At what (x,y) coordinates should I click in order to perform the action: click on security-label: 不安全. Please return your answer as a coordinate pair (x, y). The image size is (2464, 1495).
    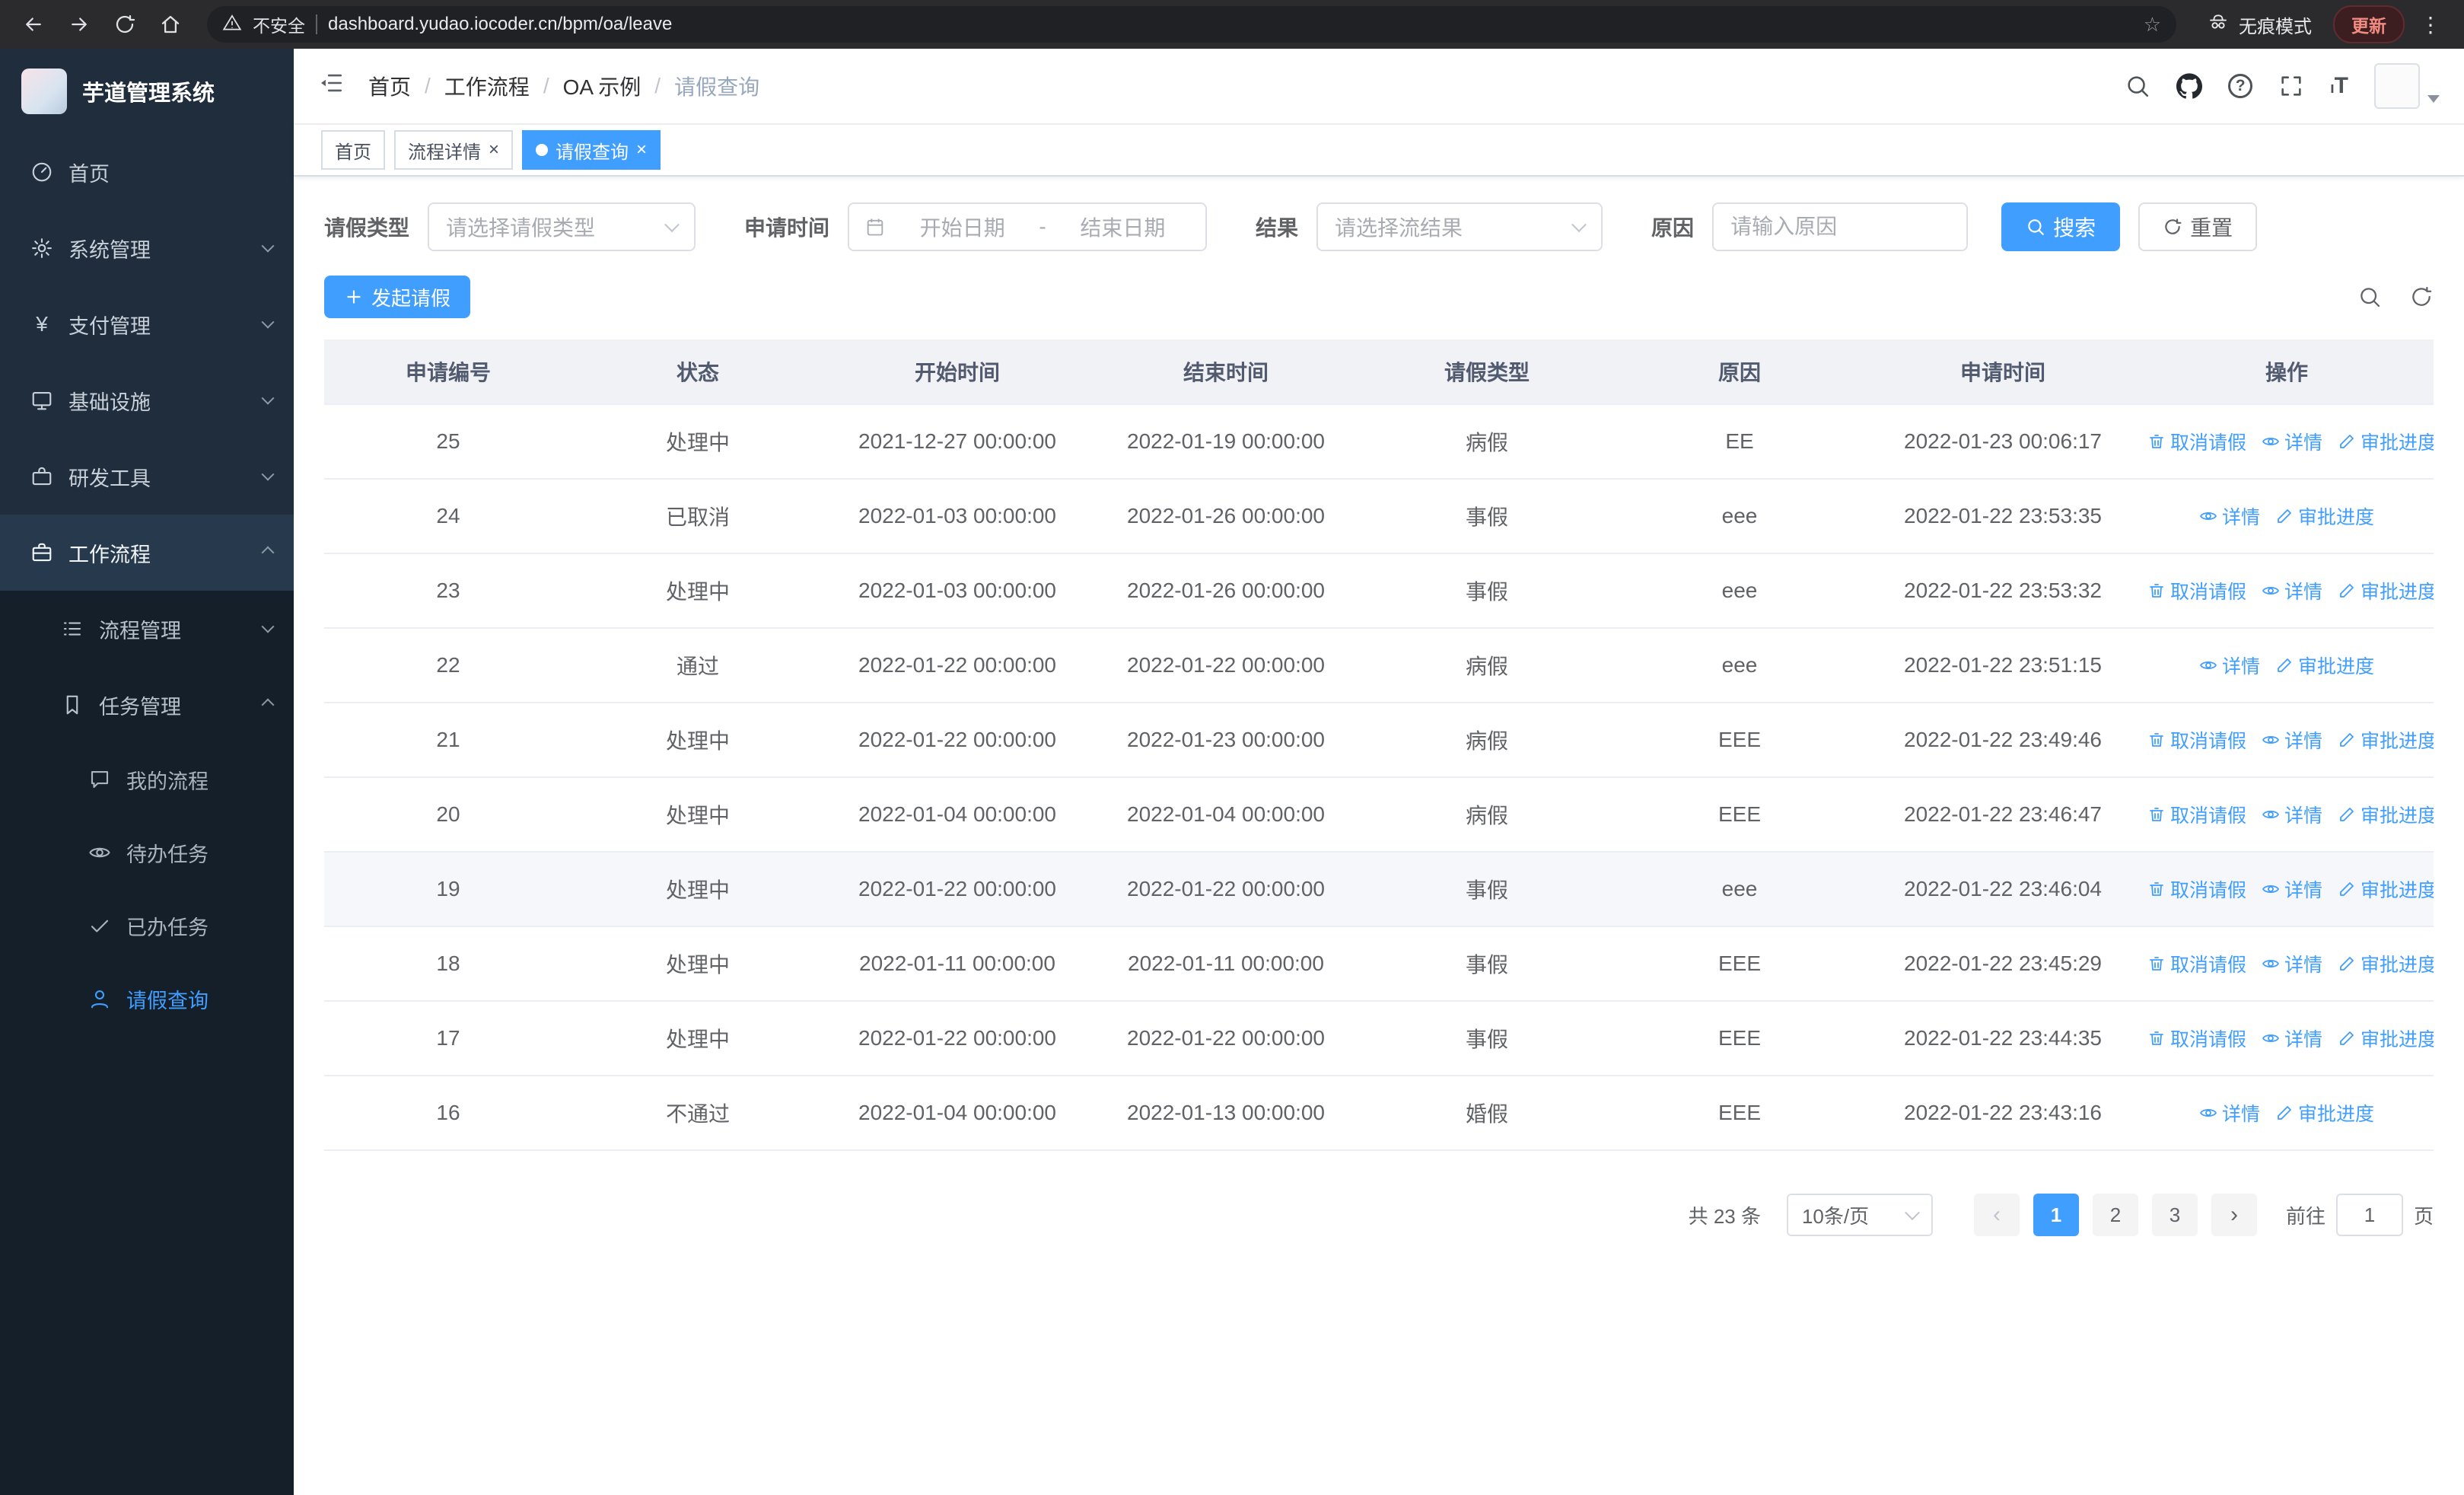
    Looking at the image, I should click on (279, 26).